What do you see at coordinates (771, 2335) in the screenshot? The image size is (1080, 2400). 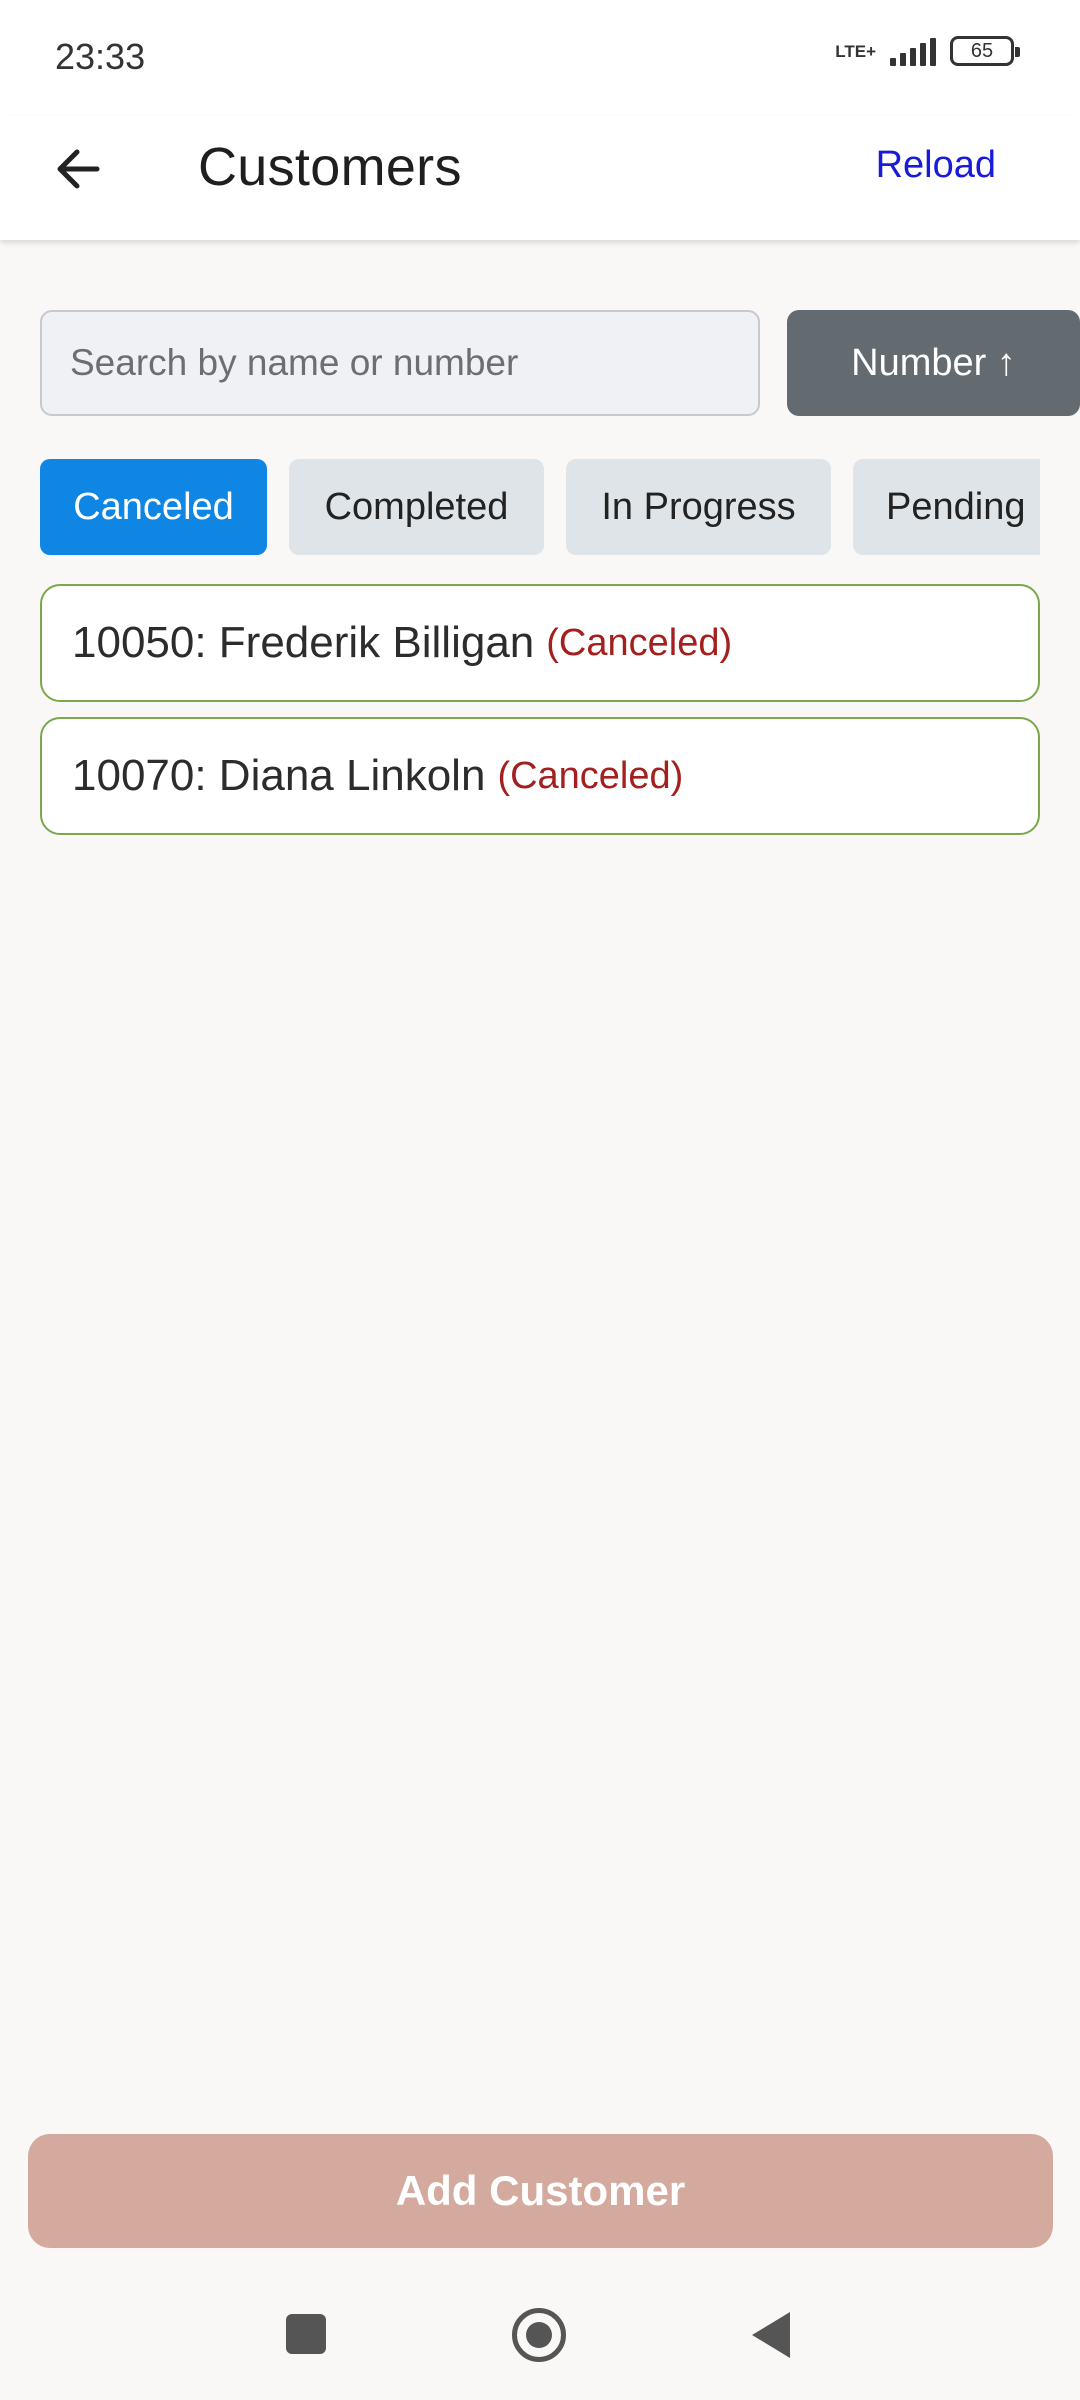 I see `back-triangle-icon` at bounding box center [771, 2335].